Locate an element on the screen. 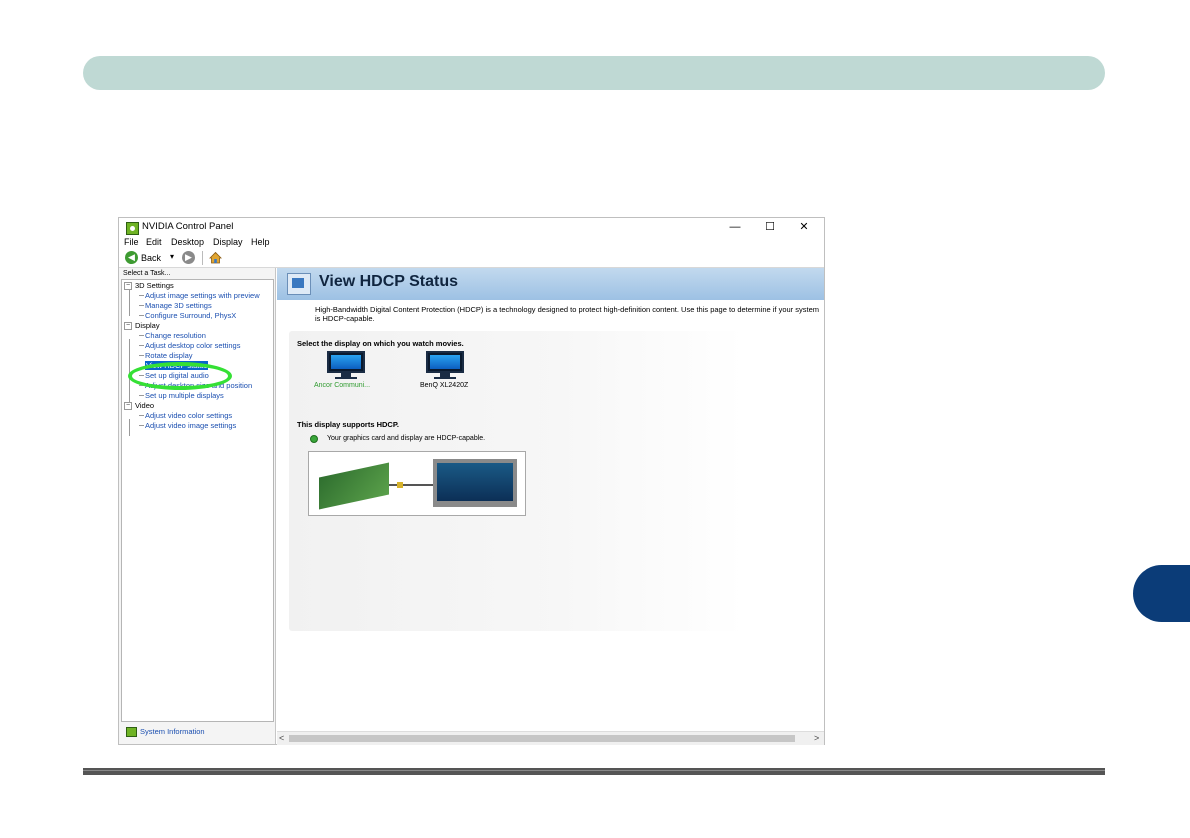 The image size is (1190, 838). history-dropdown-icon: ▾ is located at coordinates (172, 256).